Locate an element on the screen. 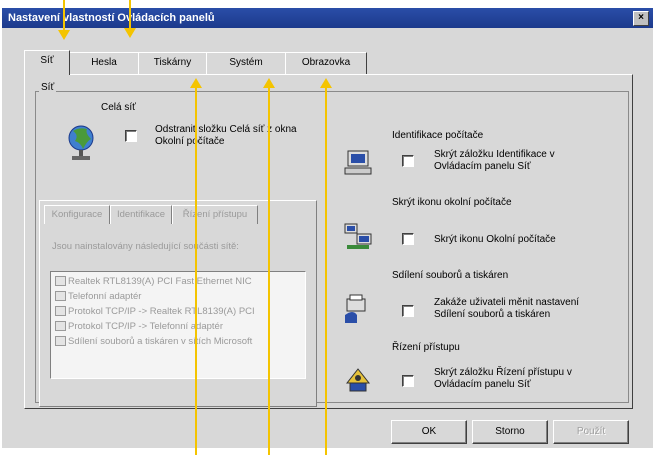 This screenshot has width=657, height=455. file-printer-sharing-icon is located at coordinates (358, 309).